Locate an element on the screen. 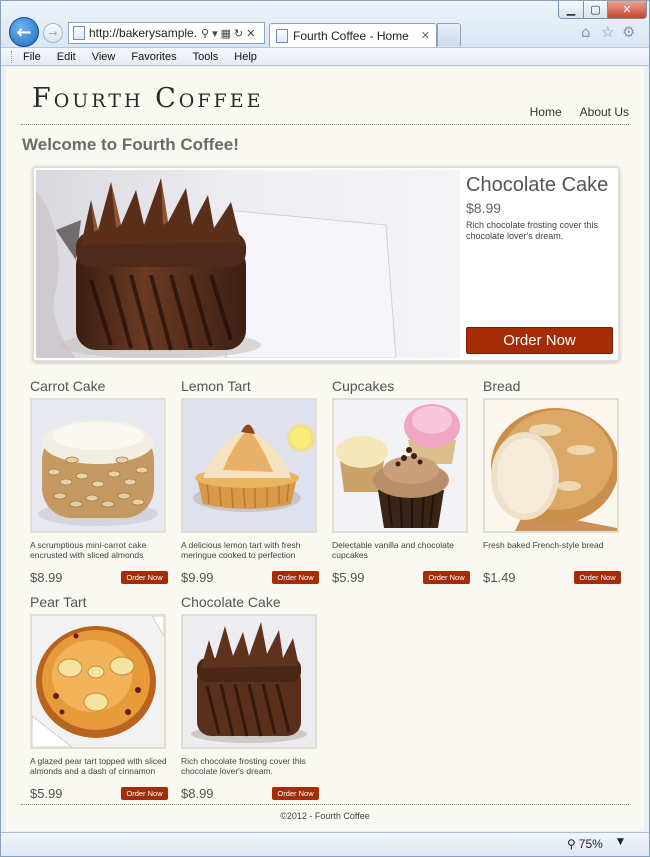  maximize-button: ▢ is located at coordinates (595, 10).